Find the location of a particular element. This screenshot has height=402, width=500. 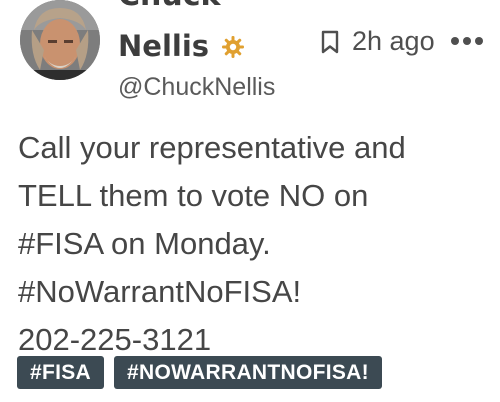

post-timestamp: 2h ago is located at coordinates (393, 41).